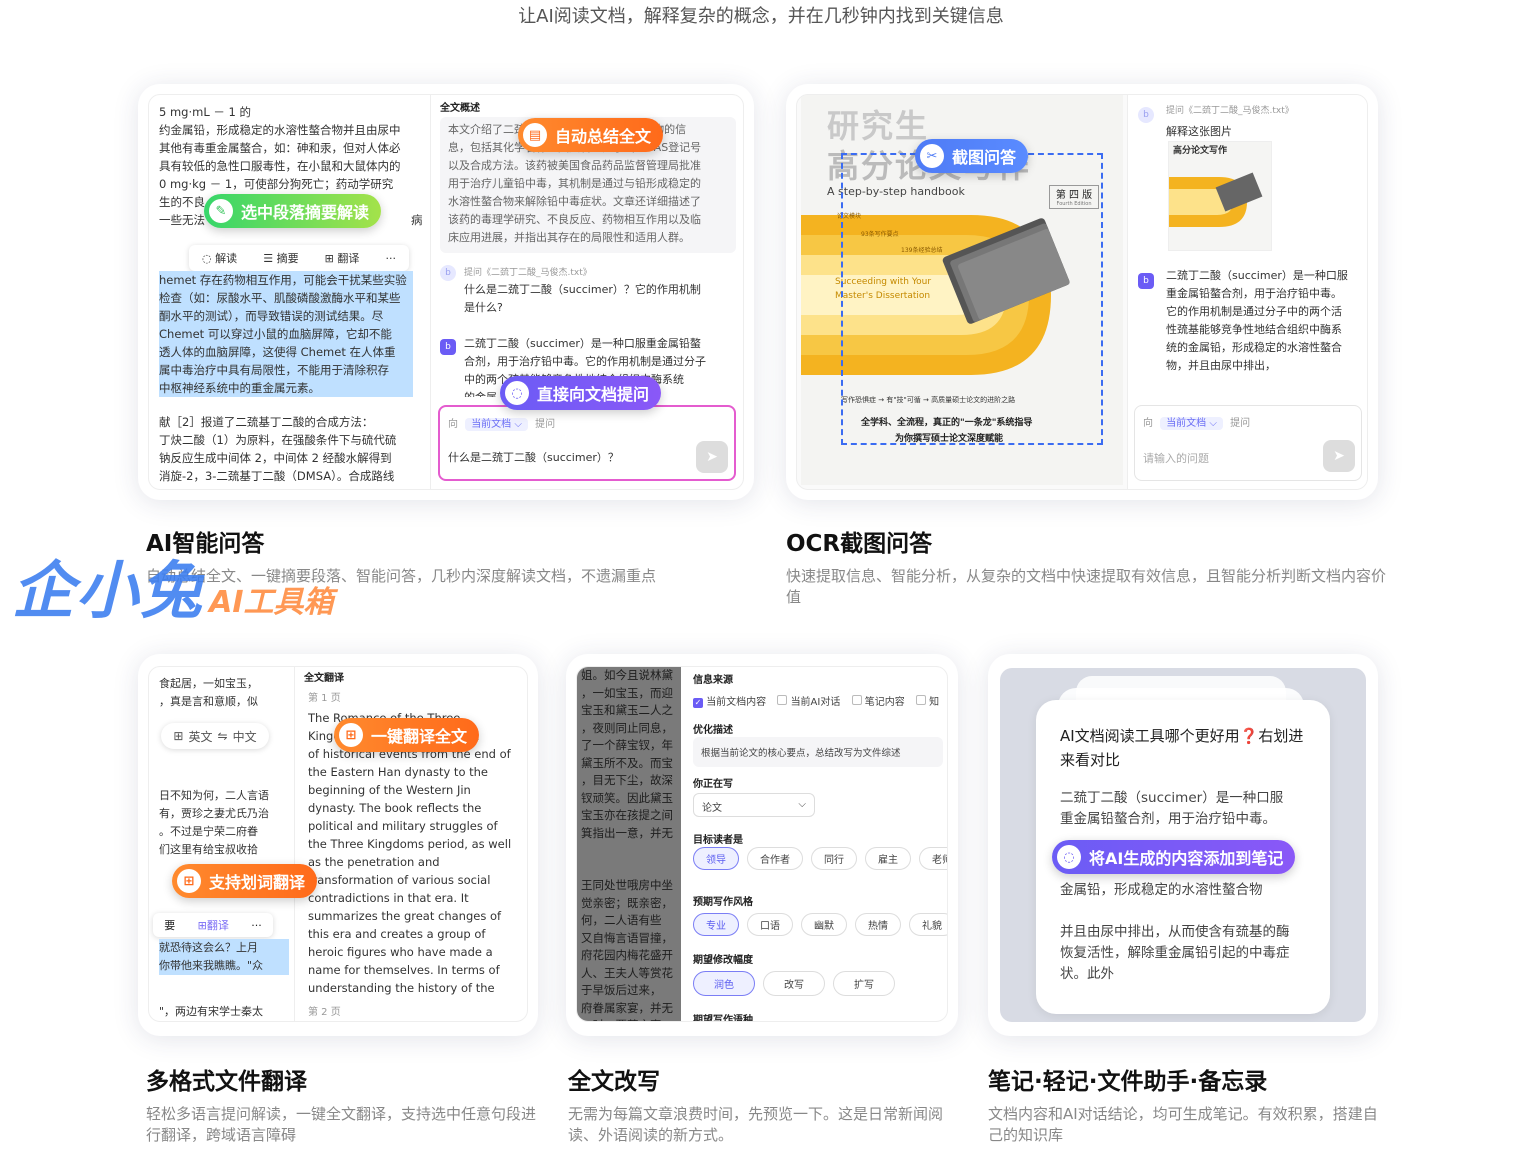  I want to click on optimize-label: 优化描述, so click(713, 730).